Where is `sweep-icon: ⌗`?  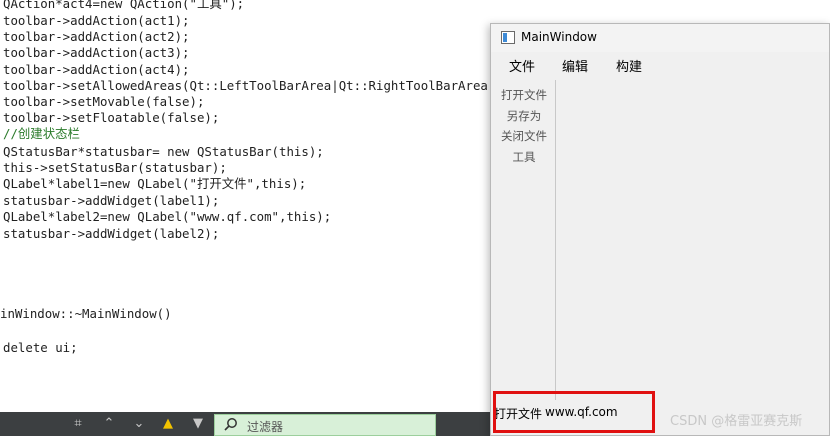
sweep-icon: ⌗ is located at coordinates (78, 424).